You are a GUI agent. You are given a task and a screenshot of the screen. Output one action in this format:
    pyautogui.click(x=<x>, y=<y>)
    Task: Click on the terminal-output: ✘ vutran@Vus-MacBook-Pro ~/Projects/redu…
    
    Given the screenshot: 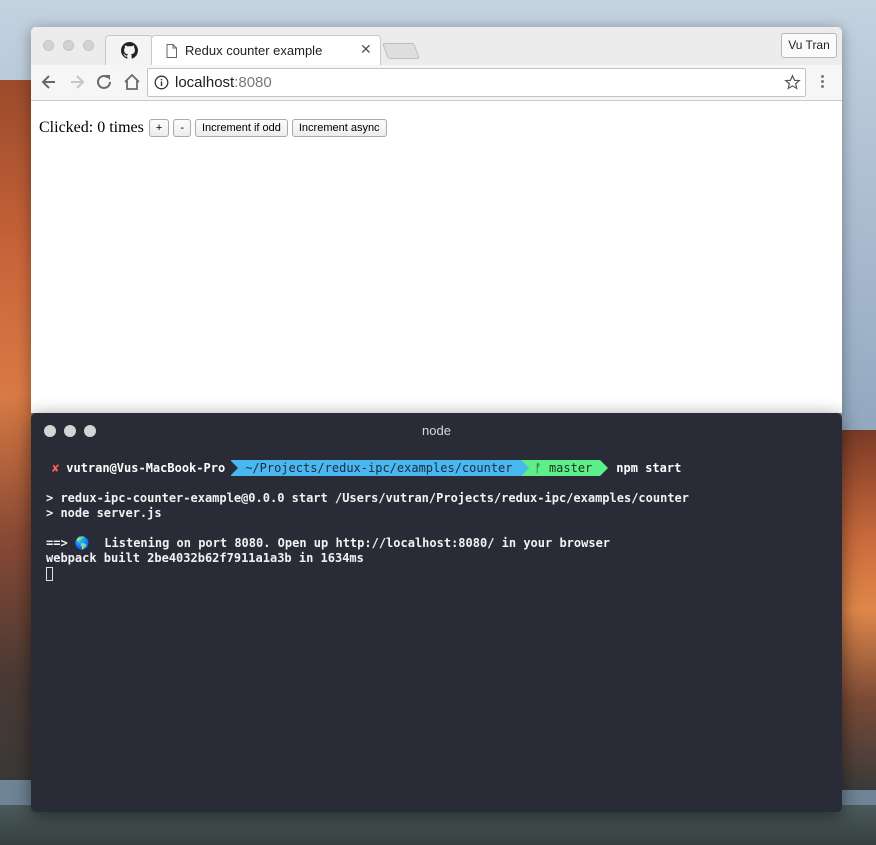 What is the action you would take?
    pyautogui.click(x=441, y=520)
    